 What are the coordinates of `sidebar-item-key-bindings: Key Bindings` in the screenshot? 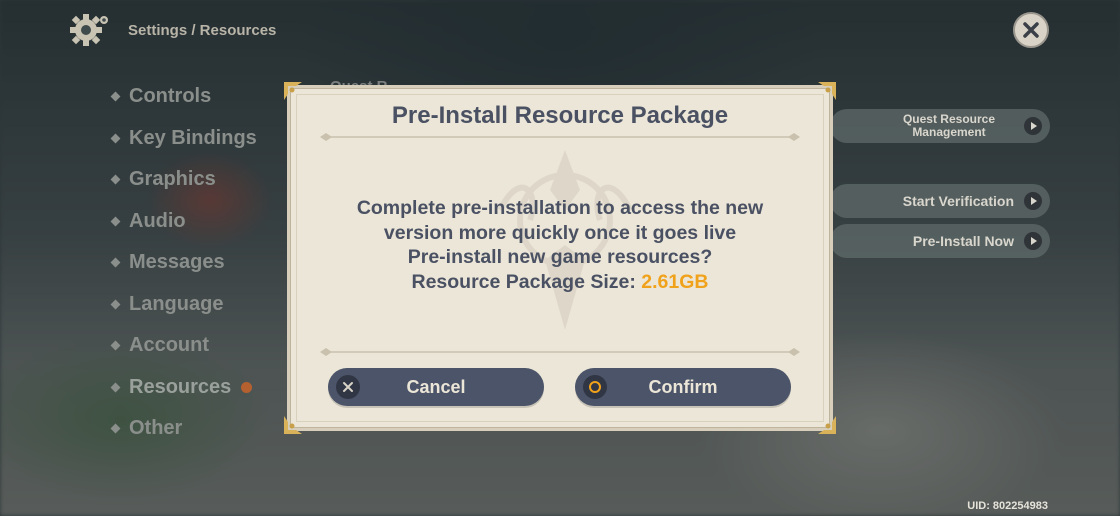 It's located at (183, 139).